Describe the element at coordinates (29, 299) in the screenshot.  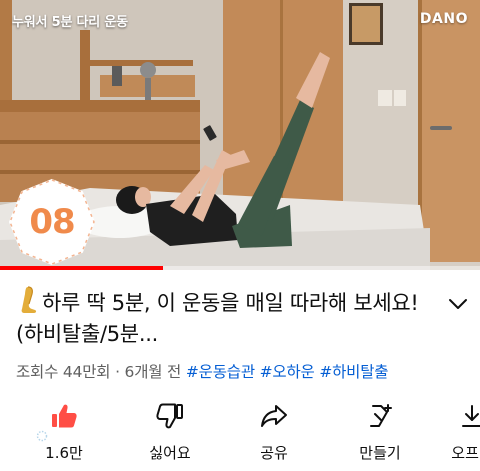
I see `leg-emoji-icon` at that location.